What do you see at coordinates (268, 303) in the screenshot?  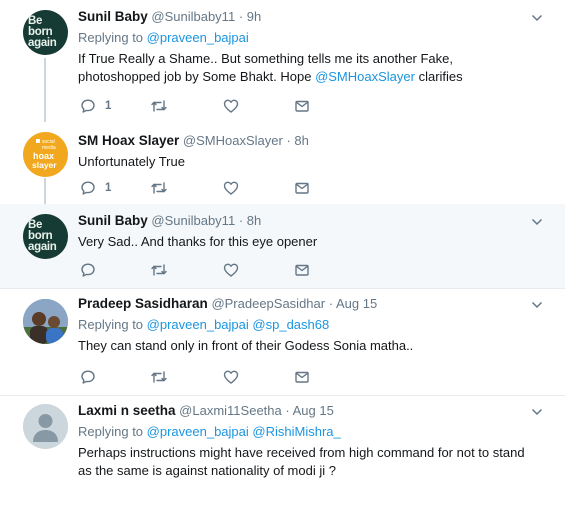 I see `user-handle: @PradeepSasidhar` at bounding box center [268, 303].